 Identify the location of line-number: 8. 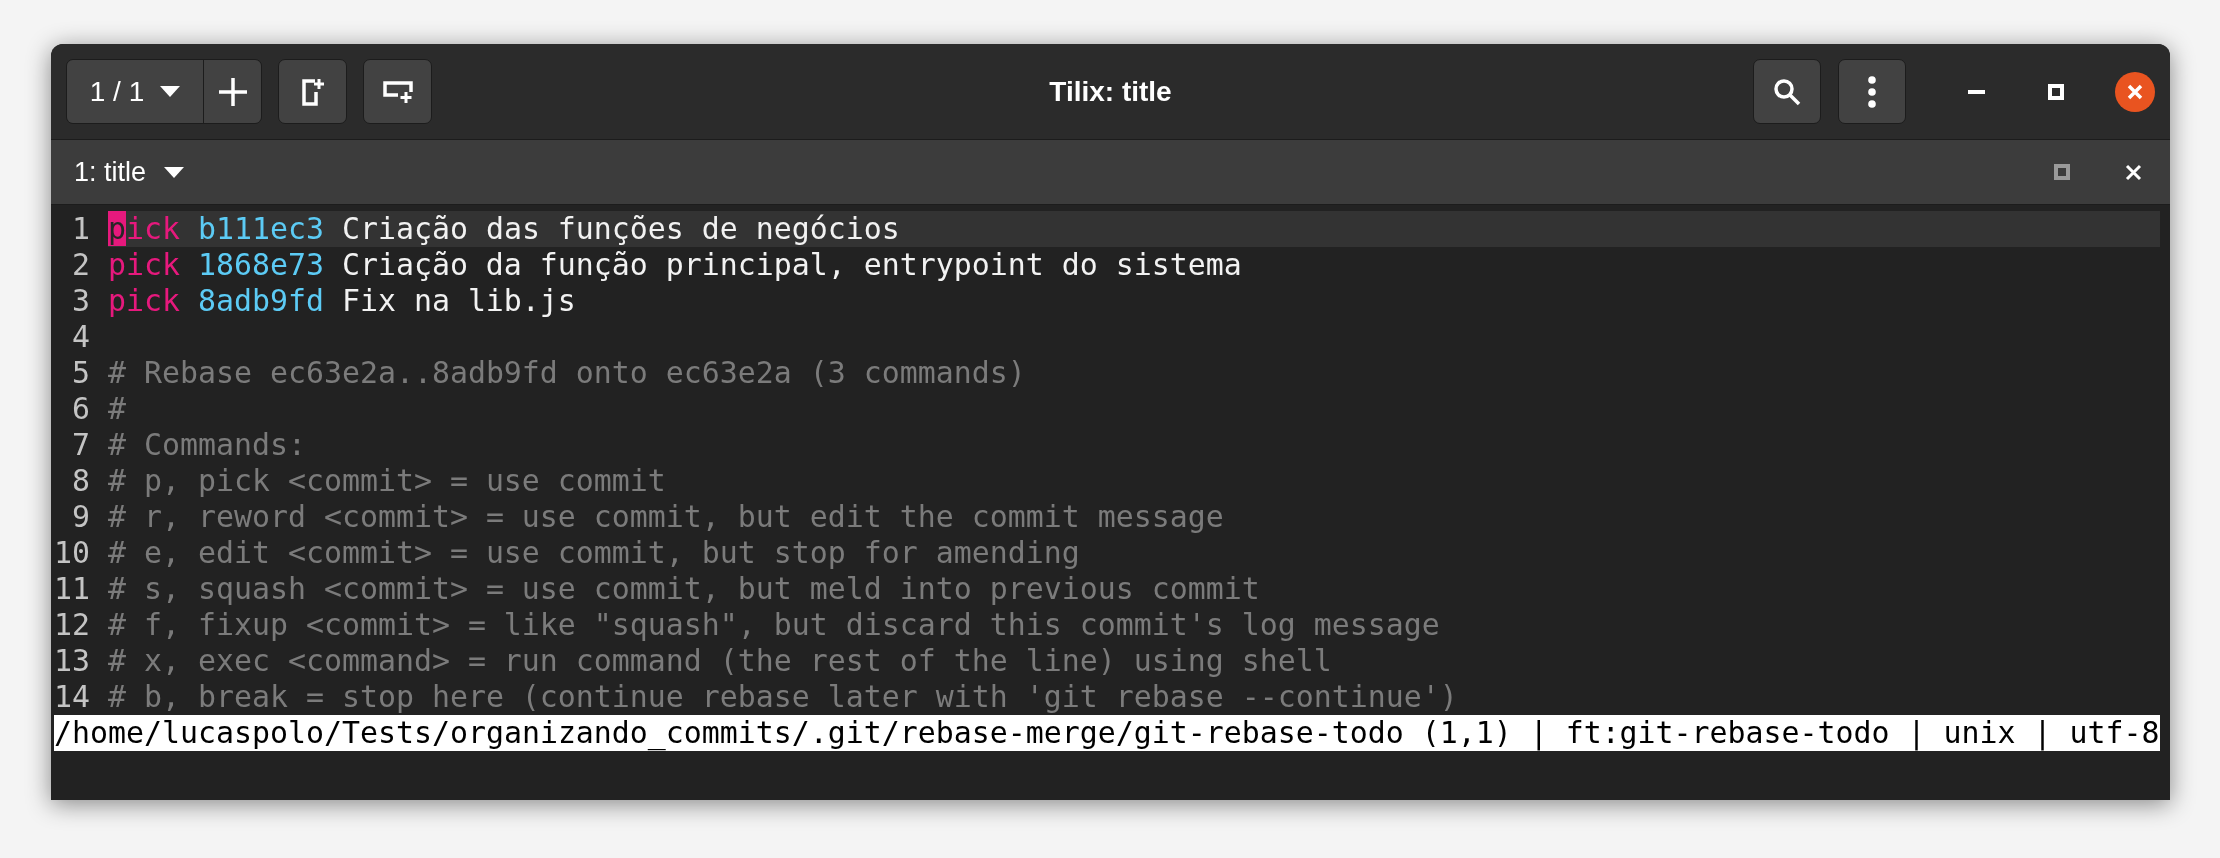
(80, 481).